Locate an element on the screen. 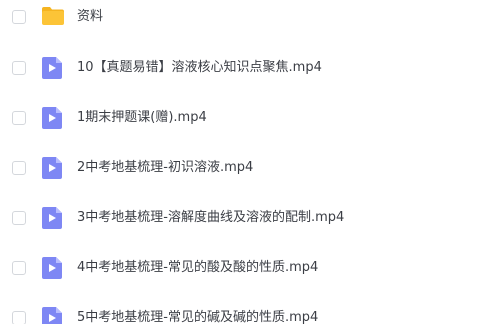  list-item: 资料 is located at coordinates (241, 18).